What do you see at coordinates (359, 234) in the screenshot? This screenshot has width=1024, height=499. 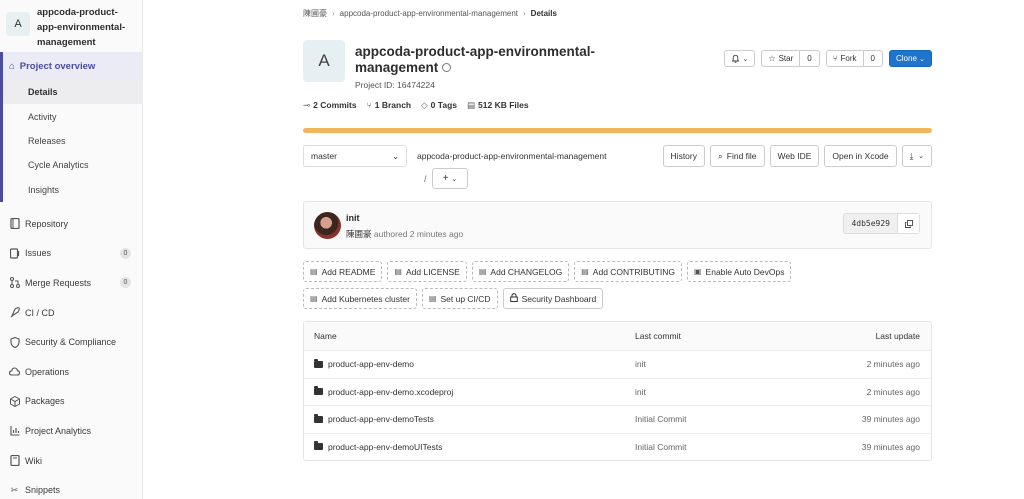 I see `commit-author: 陳圃豪` at bounding box center [359, 234].